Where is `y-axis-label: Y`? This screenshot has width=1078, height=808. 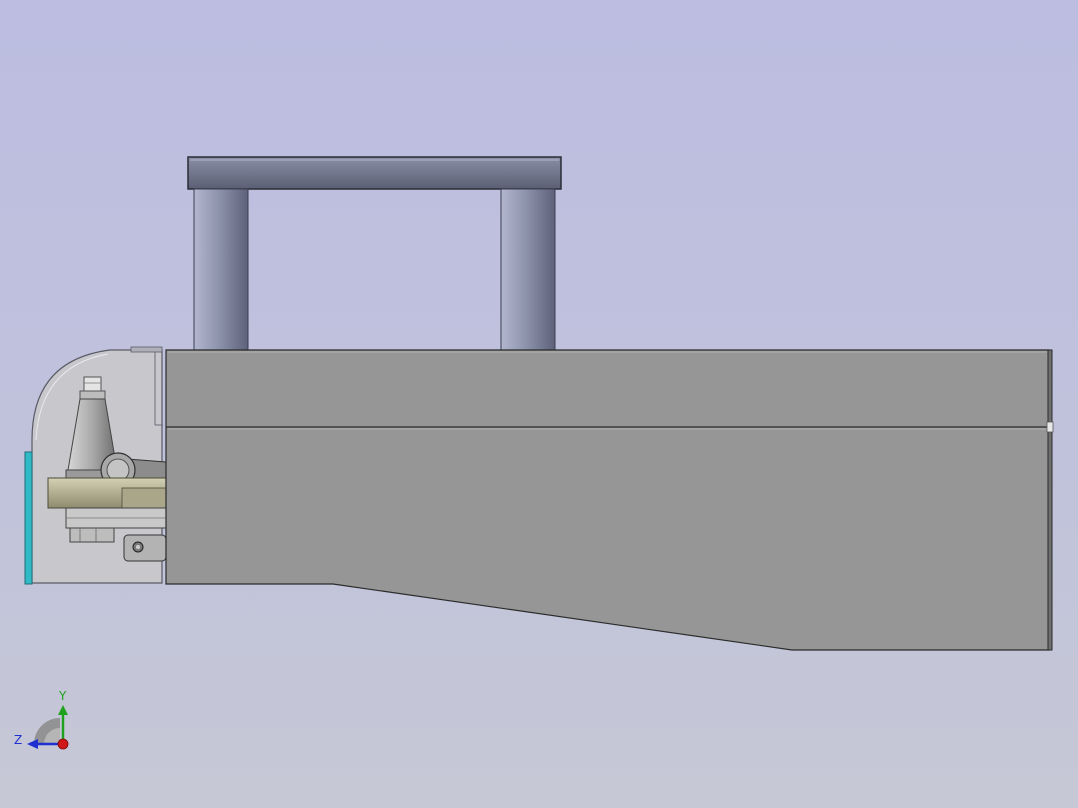
y-axis-label: Y is located at coordinates (62, 696).